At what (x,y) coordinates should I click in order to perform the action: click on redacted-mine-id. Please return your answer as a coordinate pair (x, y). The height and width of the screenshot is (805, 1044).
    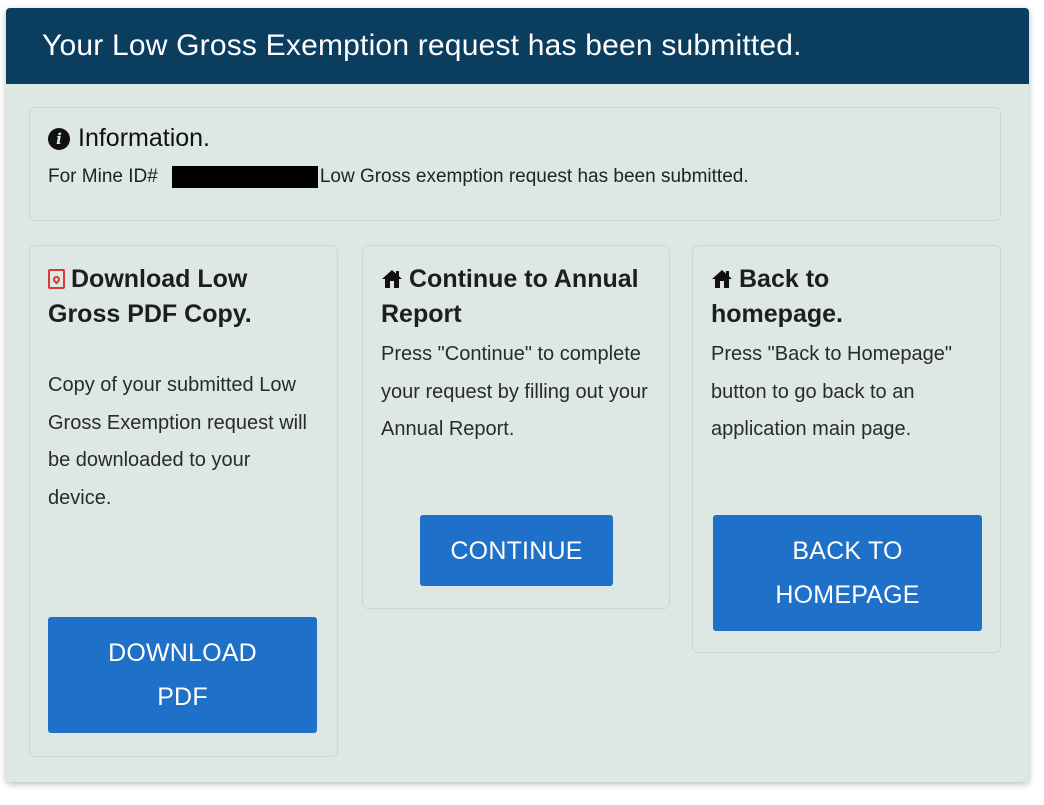
    Looking at the image, I should click on (244, 177).